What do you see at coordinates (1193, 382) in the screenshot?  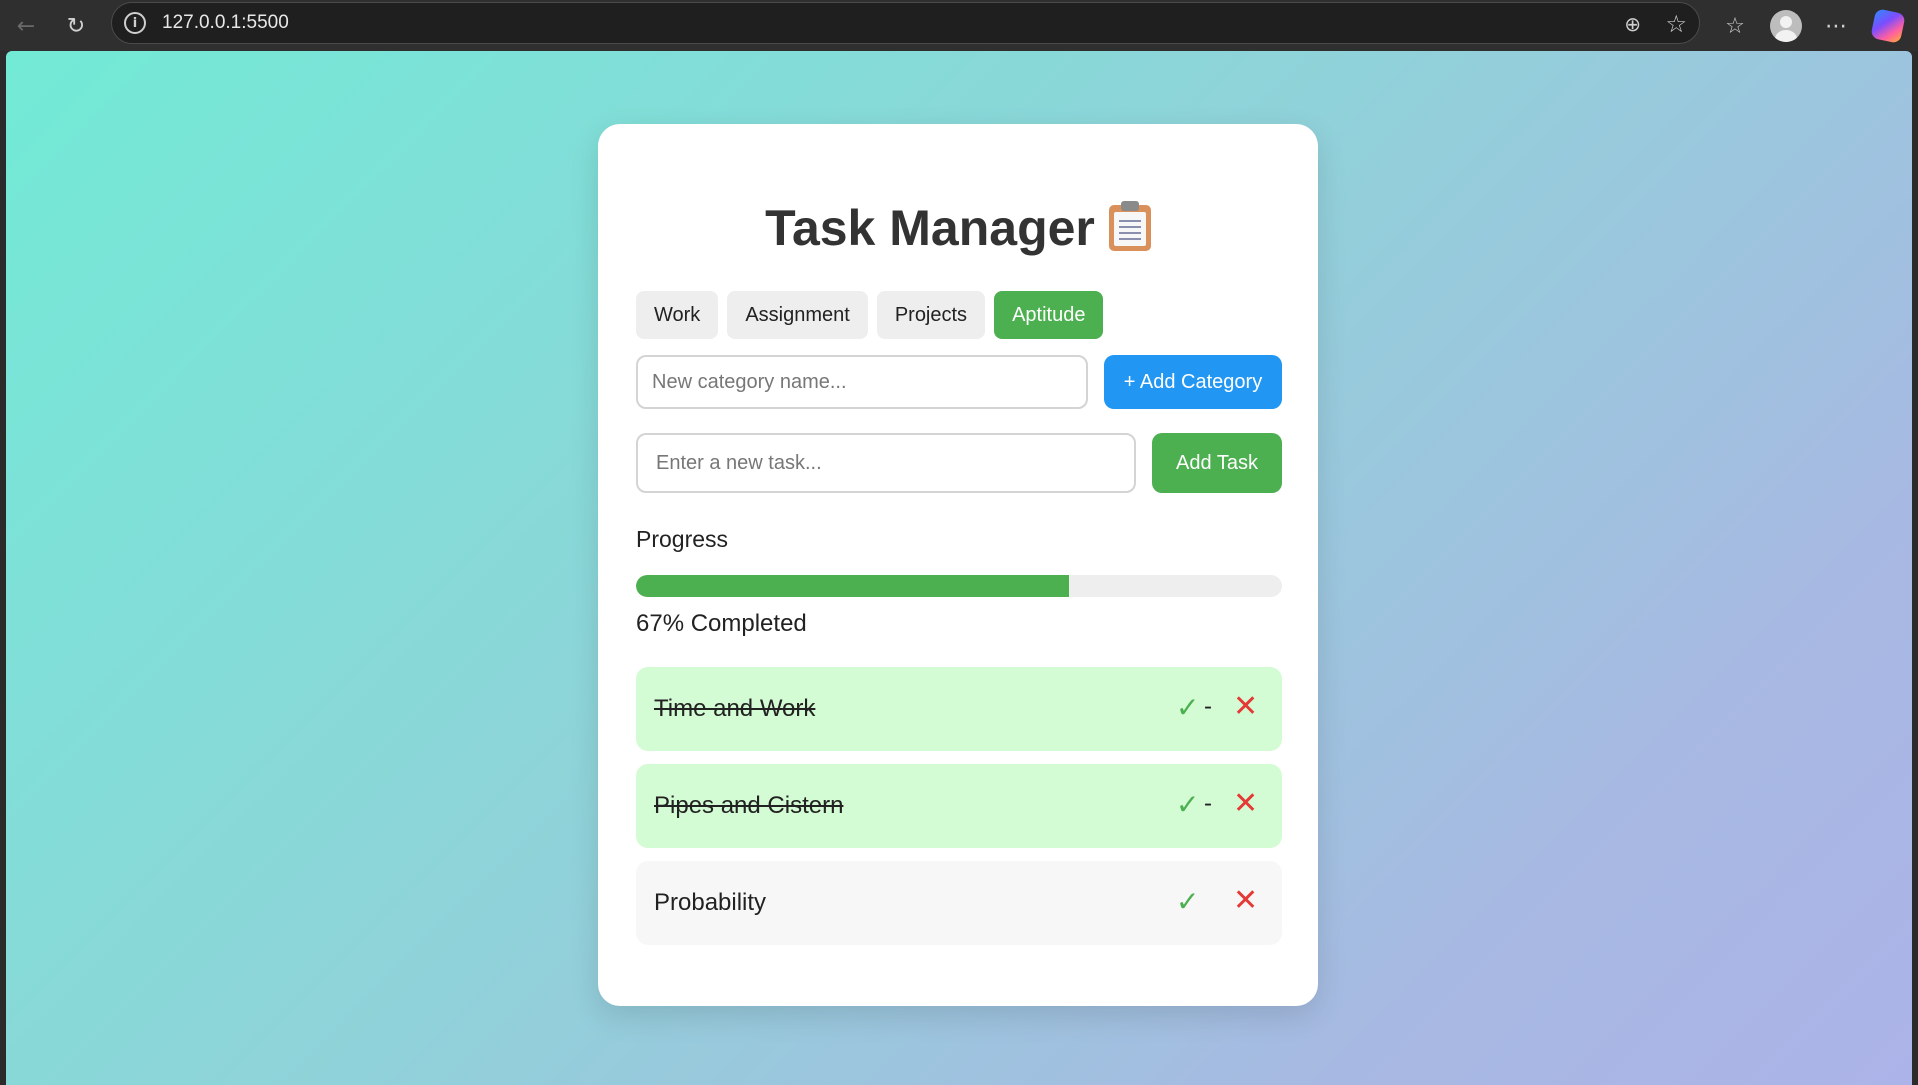 I see `add-category-button: + Add Category` at bounding box center [1193, 382].